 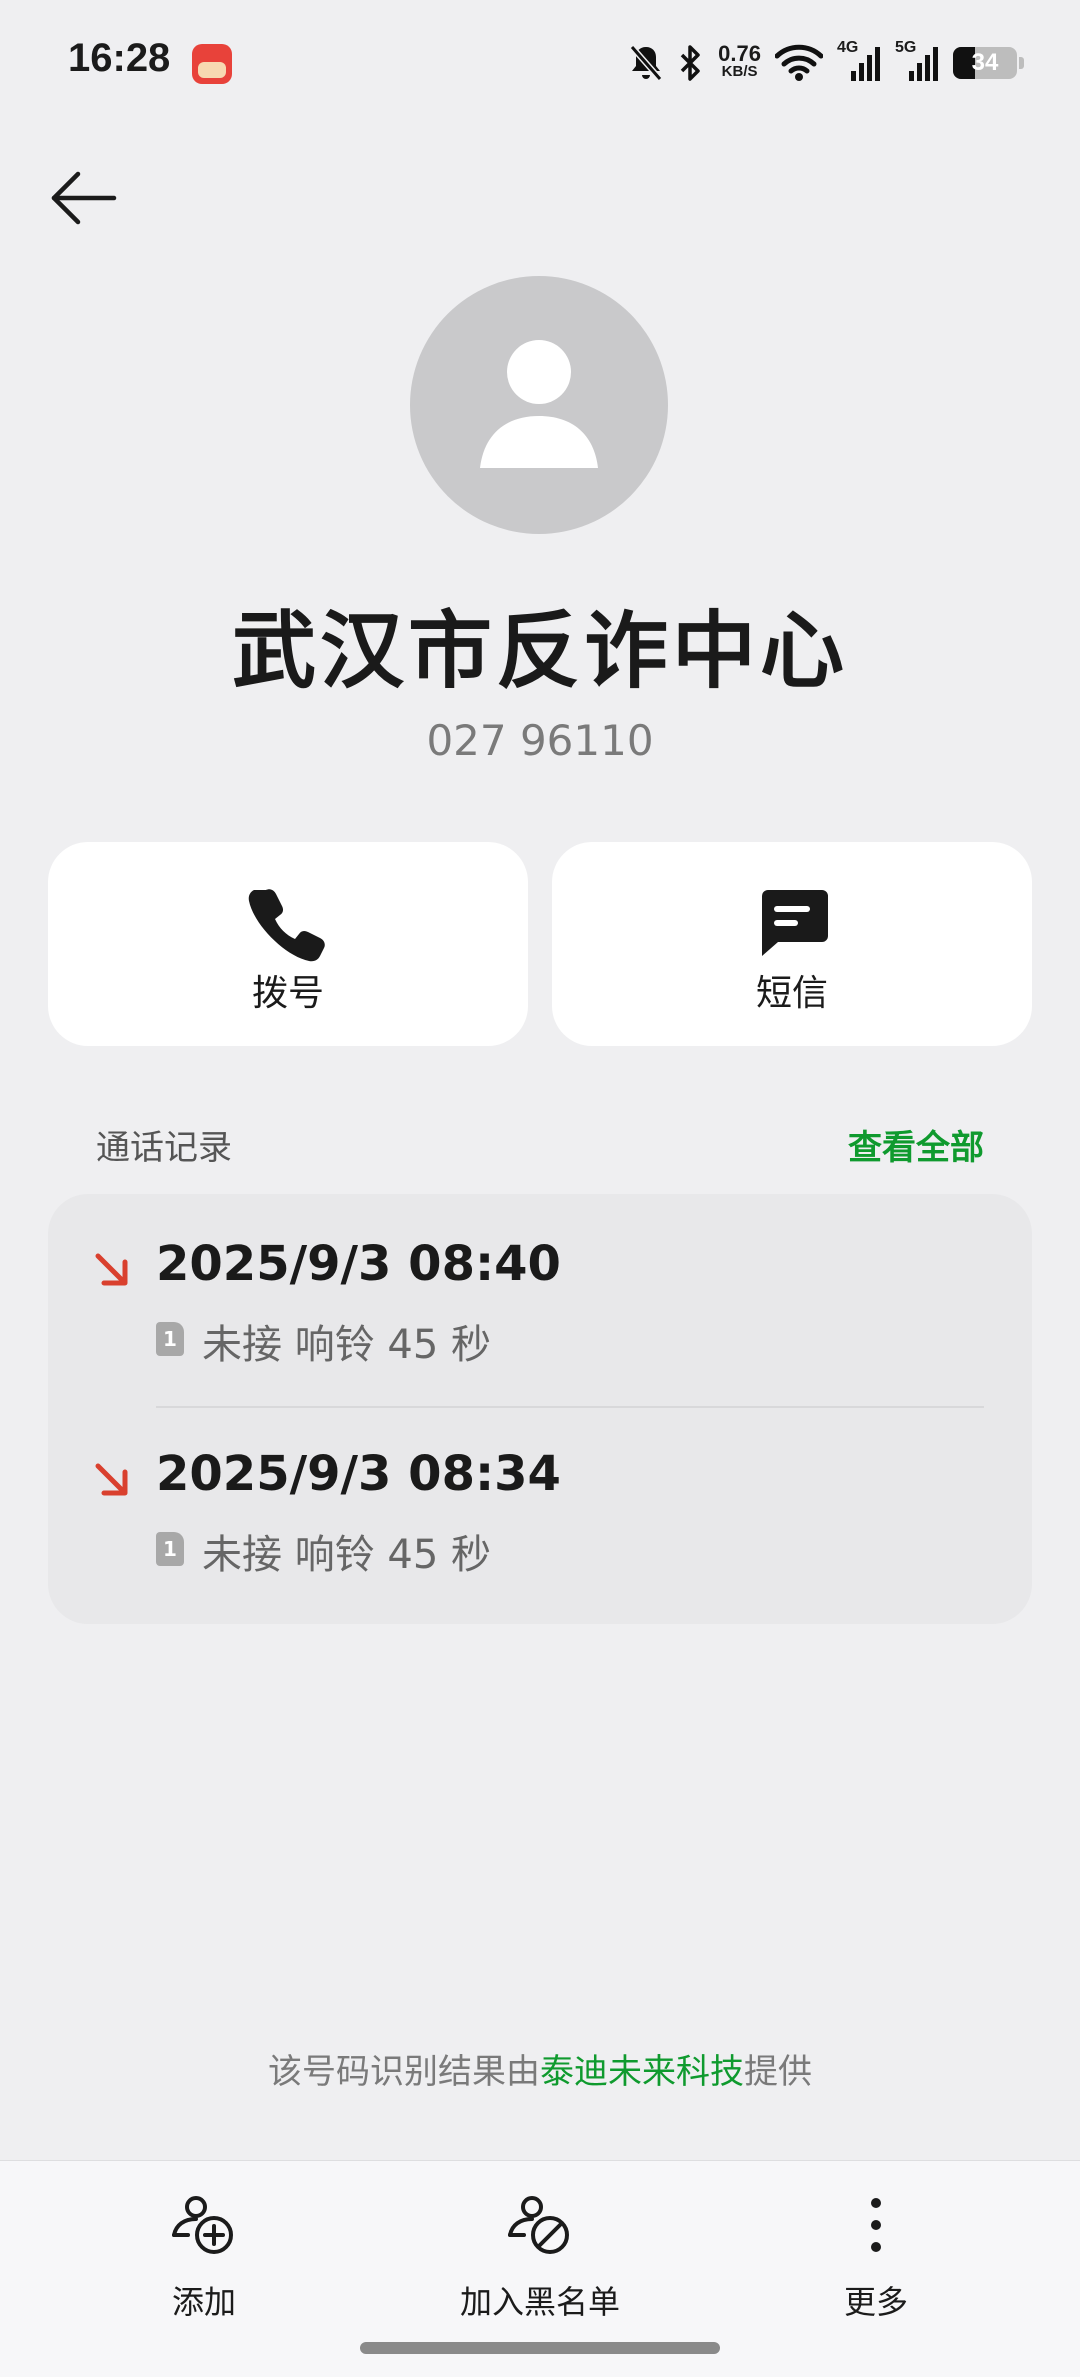 What do you see at coordinates (358, 1474) in the screenshot?
I see `call-time: 2025/9/3 08:34` at bounding box center [358, 1474].